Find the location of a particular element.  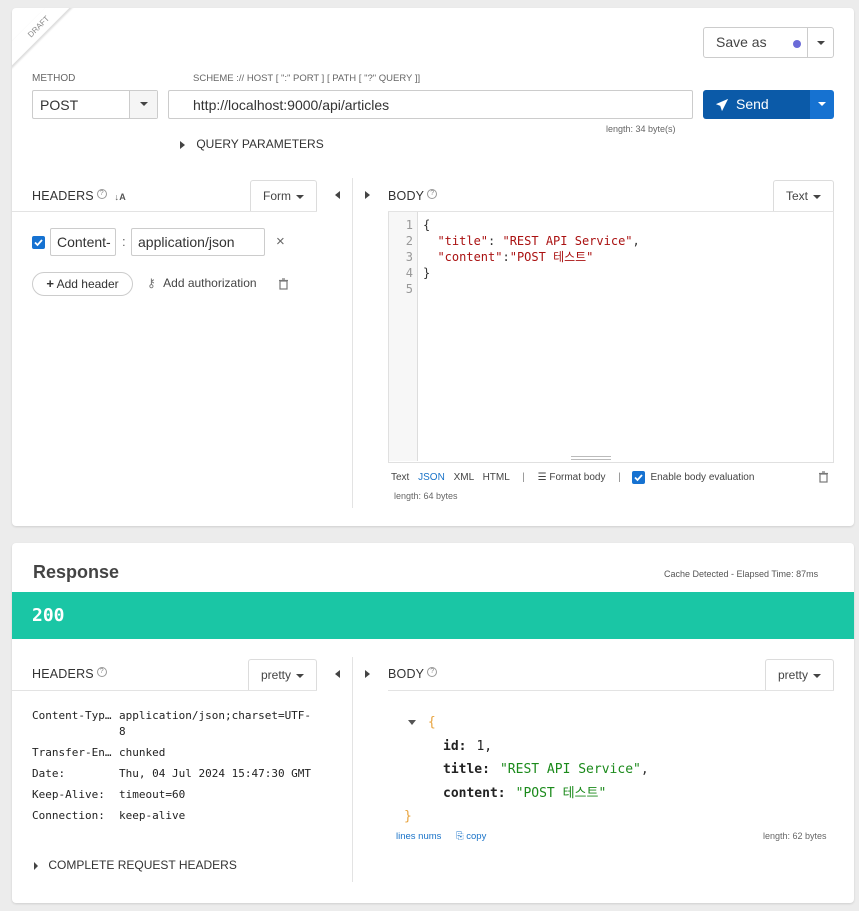

line-number: 4 is located at coordinates (409, 273).